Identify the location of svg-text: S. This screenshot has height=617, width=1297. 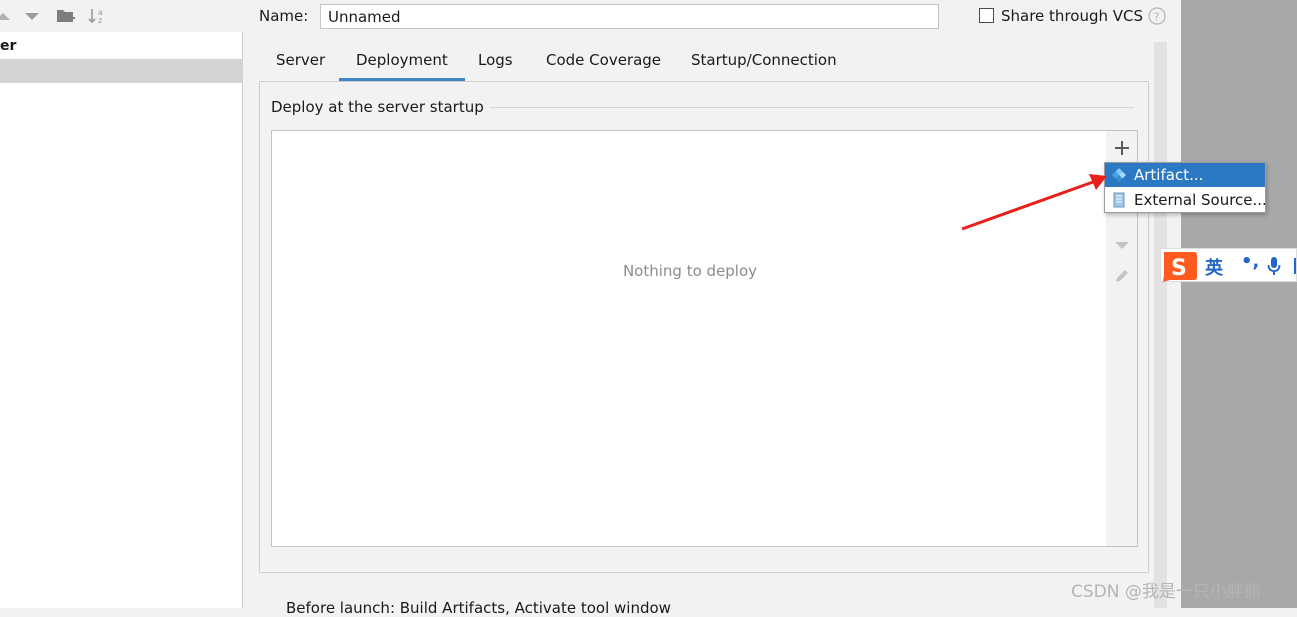
(1179, 268).